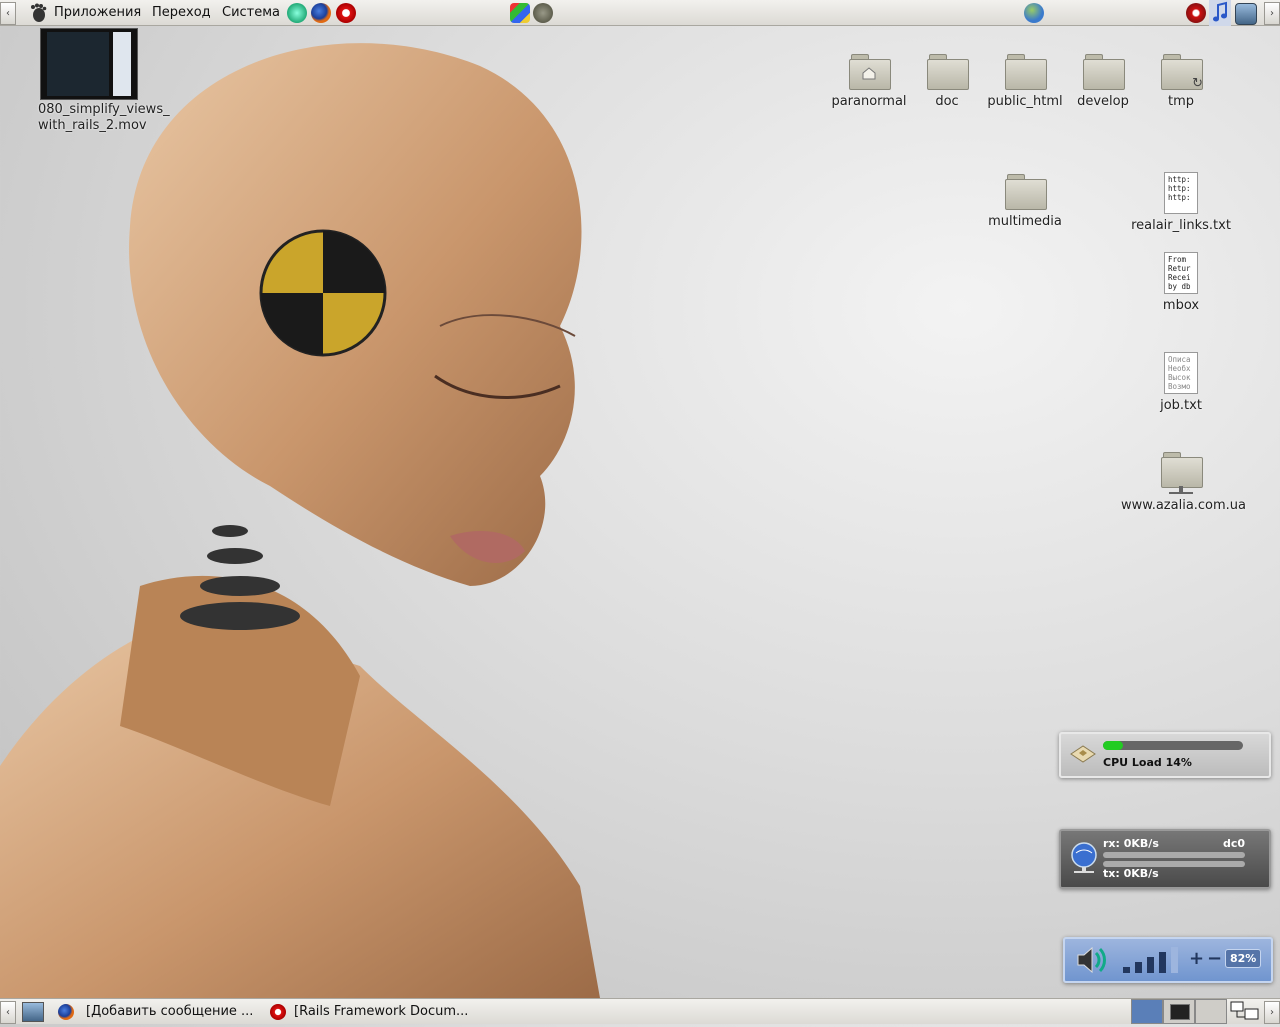 Image resolution: width=1280 pixels, height=1027 pixels. I want to click on desktop-icon-label: job.txt, so click(1181, 405).